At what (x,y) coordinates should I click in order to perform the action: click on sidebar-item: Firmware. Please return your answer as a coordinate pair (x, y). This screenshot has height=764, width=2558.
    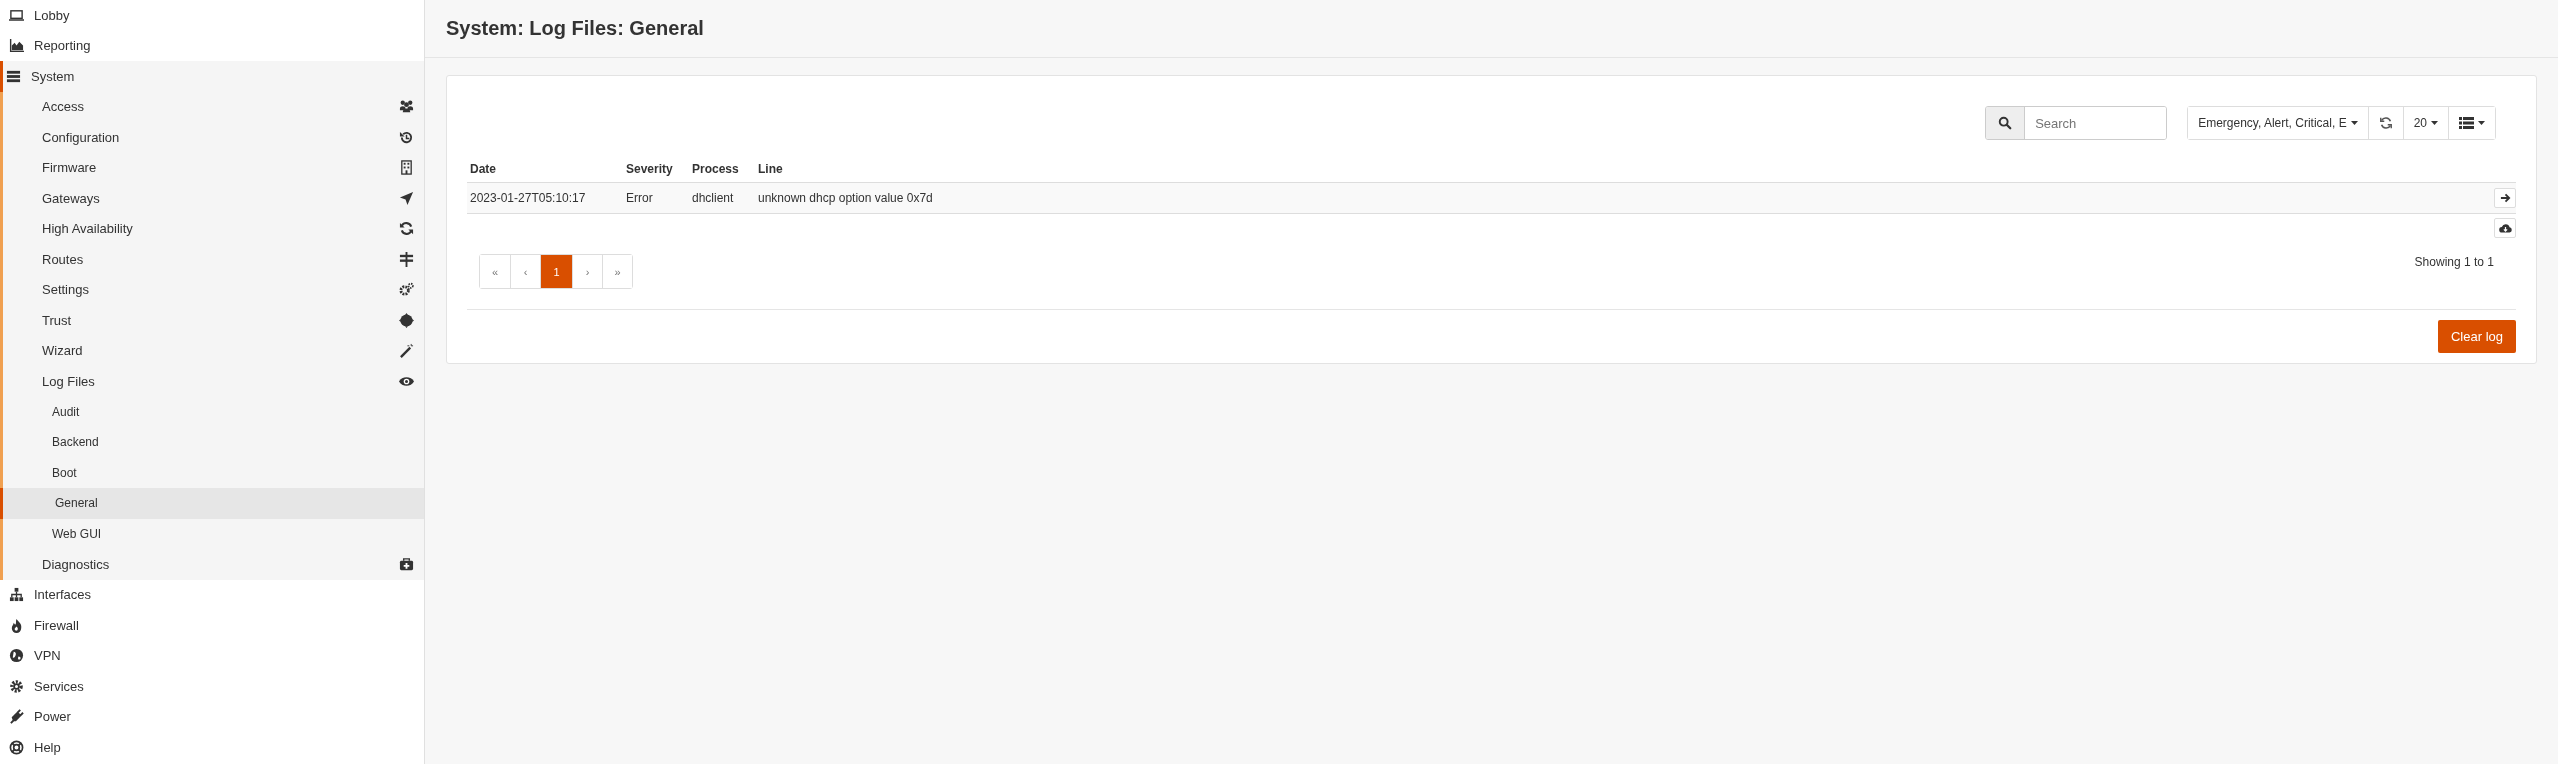
    Looking at the image, I should click on (213, 167).